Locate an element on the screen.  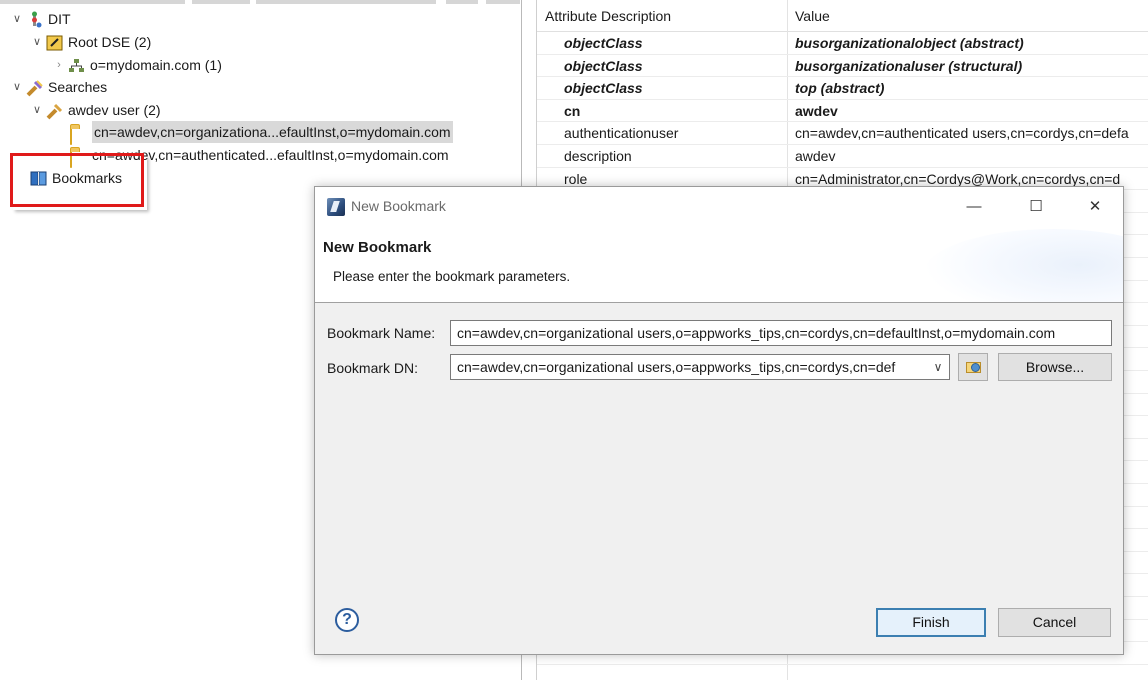
table-row: cn awdev is located at coordinates (842, 111).